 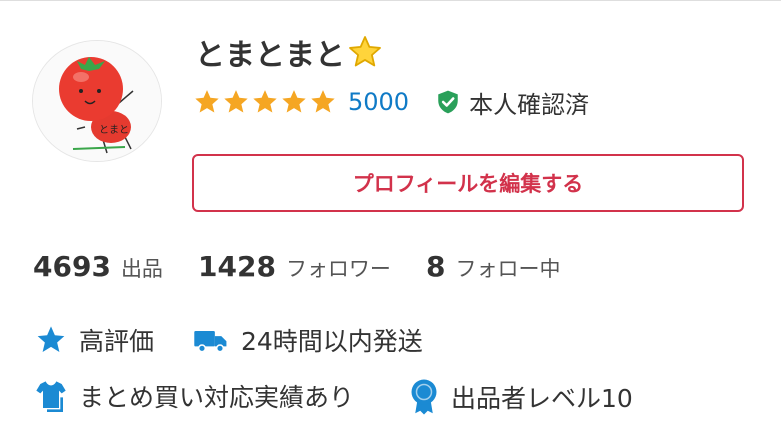 What do you see at coordinates (51, 396) in the screenshot?
I see `shirt-icon` at bounding box center [51, 396].